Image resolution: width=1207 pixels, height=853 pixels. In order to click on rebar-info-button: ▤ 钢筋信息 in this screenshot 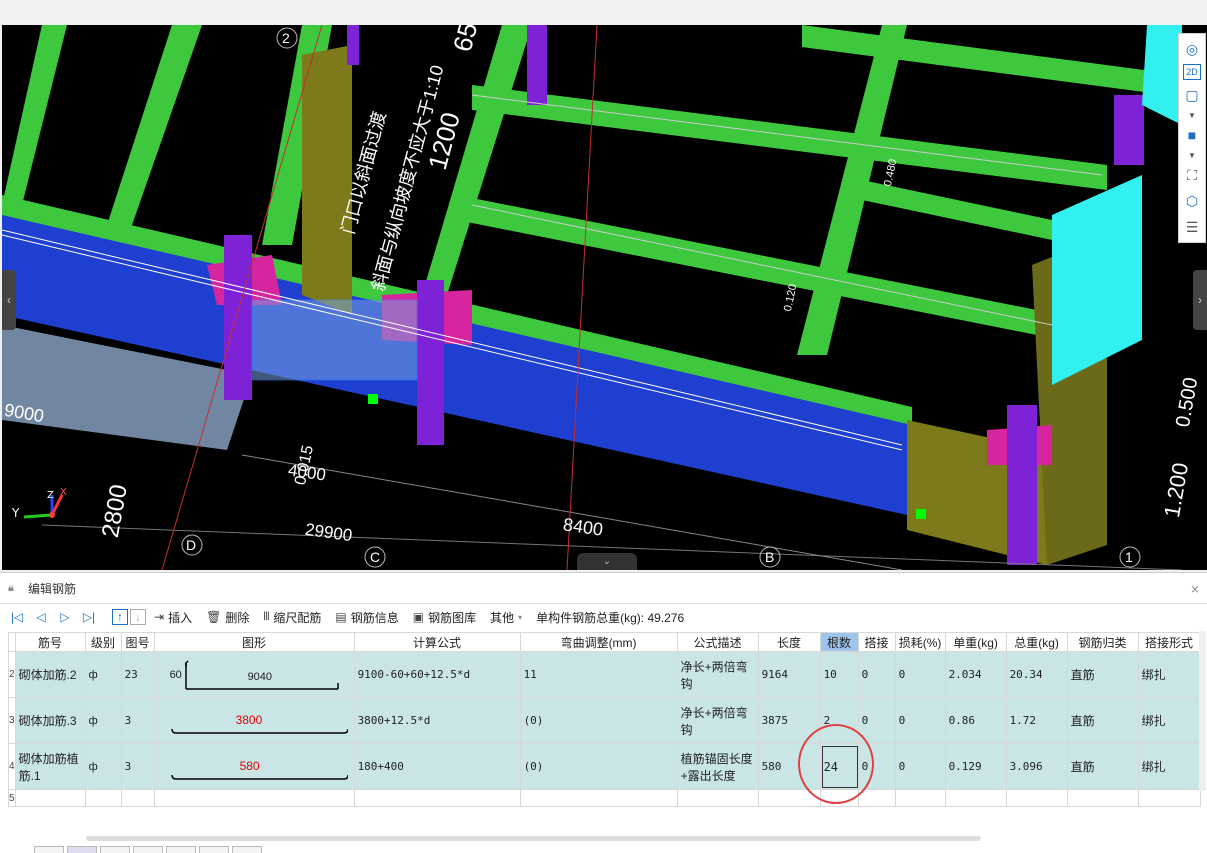, I will do `click(366, 617)`.